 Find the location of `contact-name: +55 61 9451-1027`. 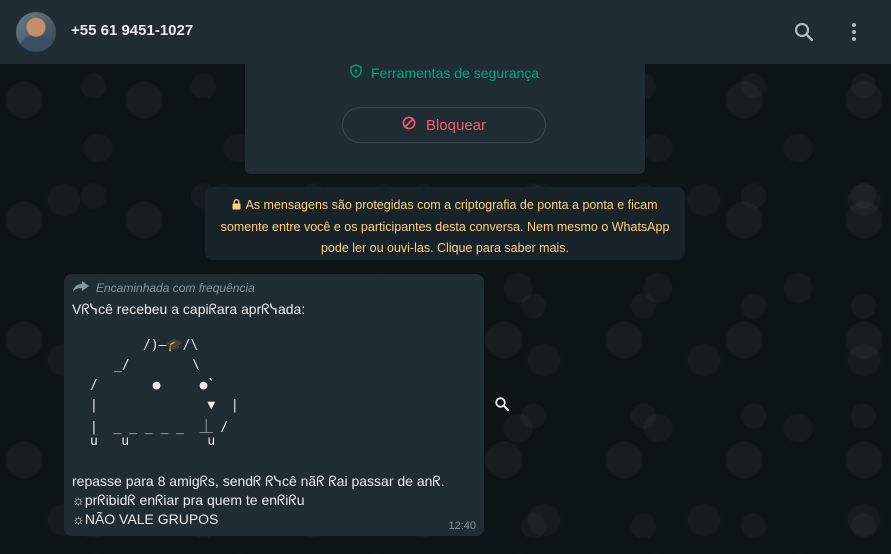

contact-name: +55 61 9451-1027 is located at coordinates (132, 30).